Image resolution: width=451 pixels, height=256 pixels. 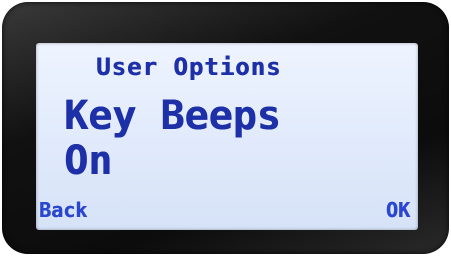 What do you see at coordinates (88, 161) in the screenshot?
I see `setting-value: On` at bounding box center [88, 161].